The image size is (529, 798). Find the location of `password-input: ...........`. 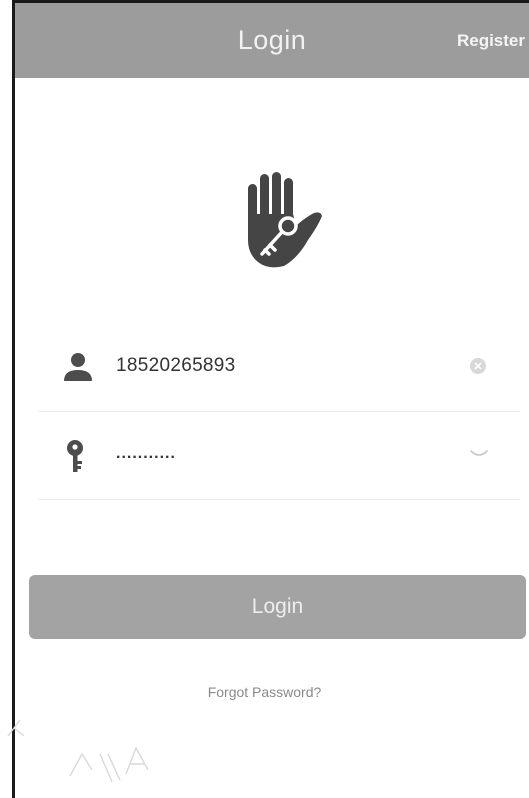

password-input: ........... is located at coordinates (146, 454).